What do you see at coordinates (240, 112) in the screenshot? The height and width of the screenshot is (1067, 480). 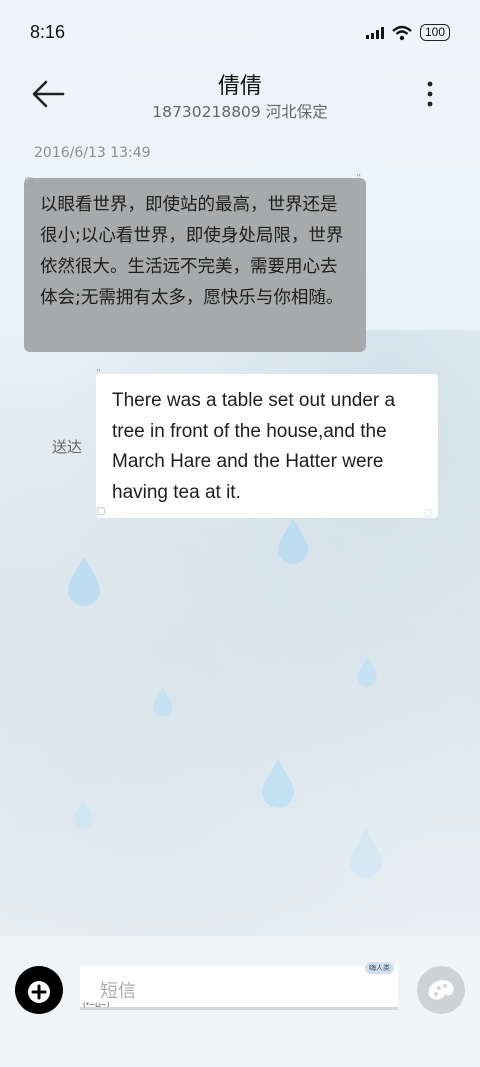 I see `contact-number-location: 18730218809 河北保定` at bounding box center [240, 112].